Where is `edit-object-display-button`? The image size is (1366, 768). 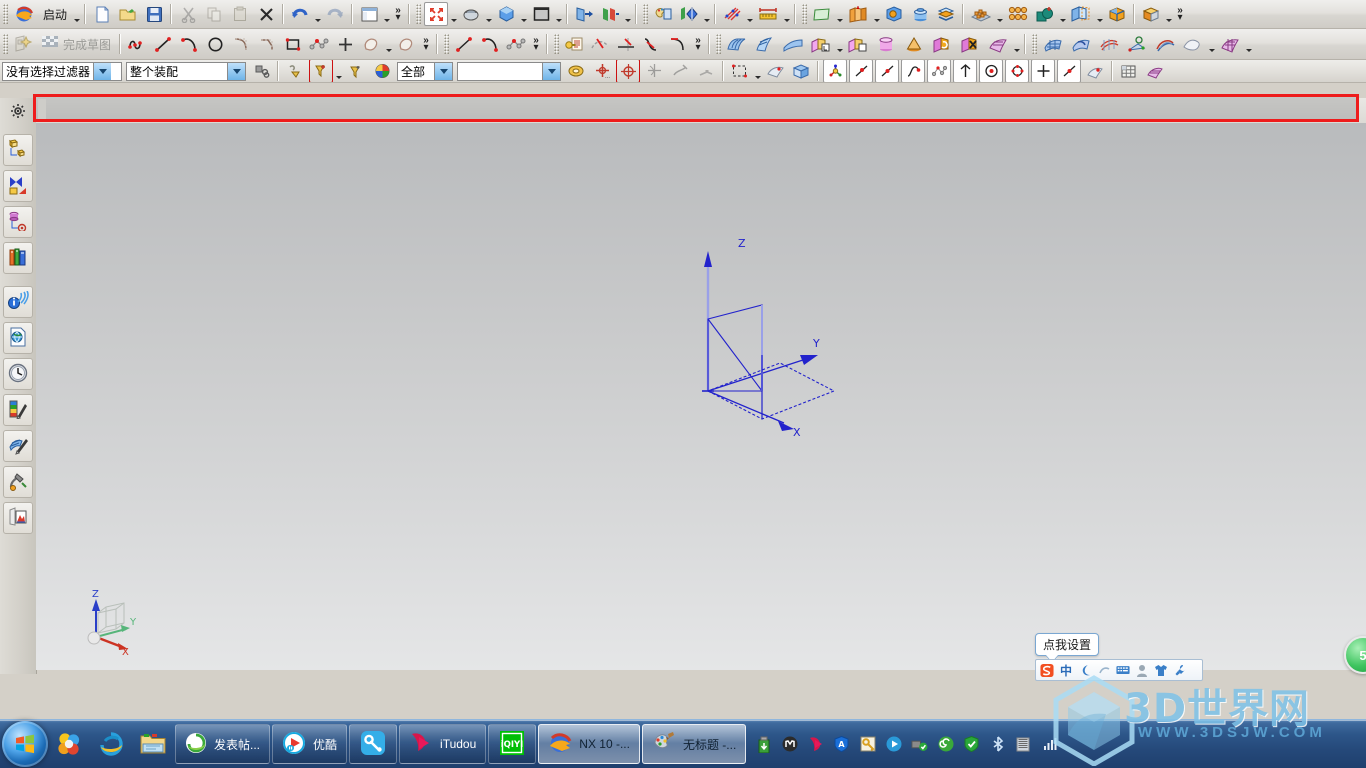
edit-object-display-button is located at coordinates (663, 14).